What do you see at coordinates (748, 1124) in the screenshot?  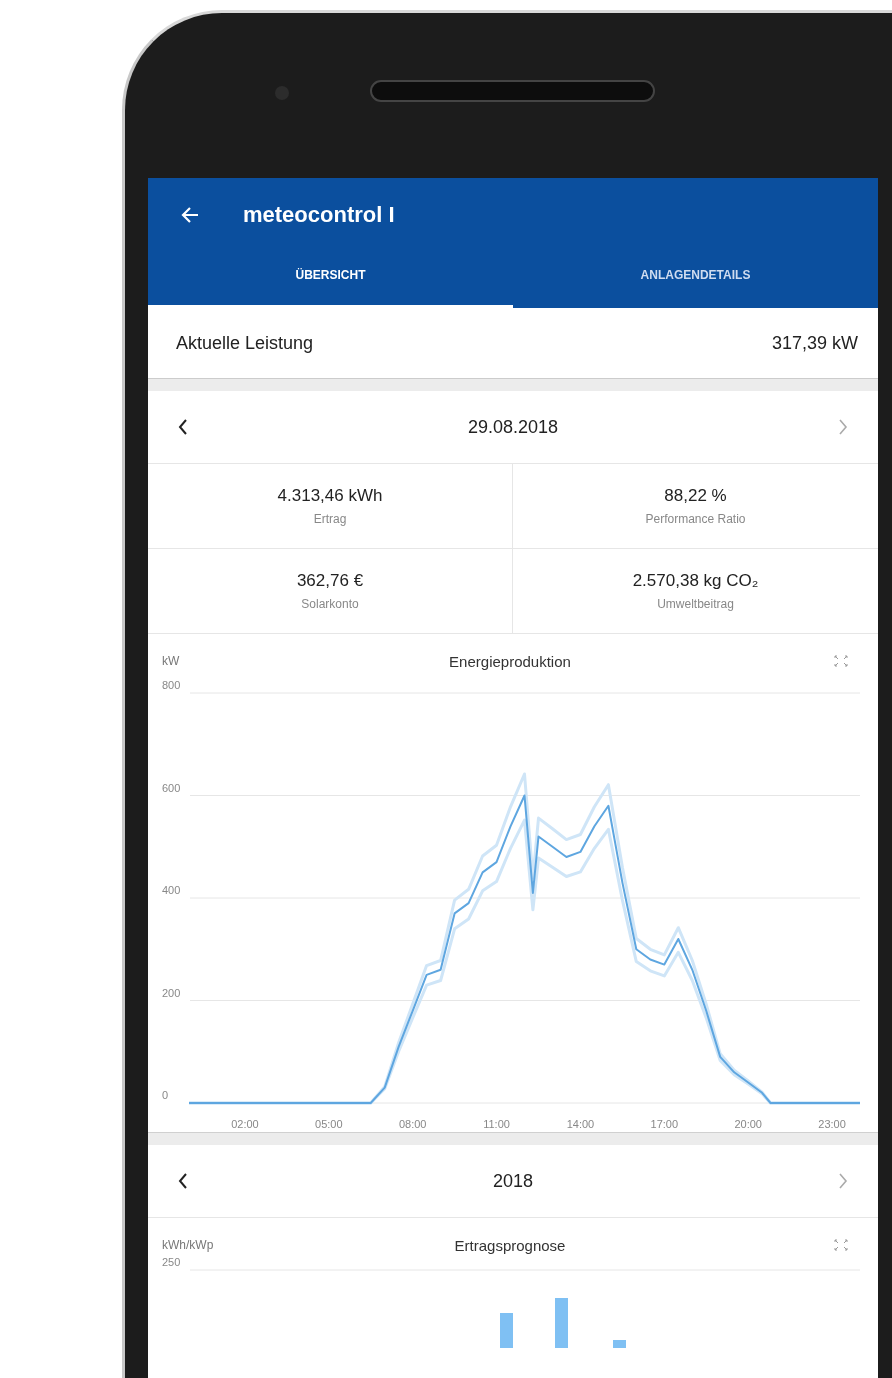 I see `x-tick-label: 20:00` at bounding box center [748, 1124].